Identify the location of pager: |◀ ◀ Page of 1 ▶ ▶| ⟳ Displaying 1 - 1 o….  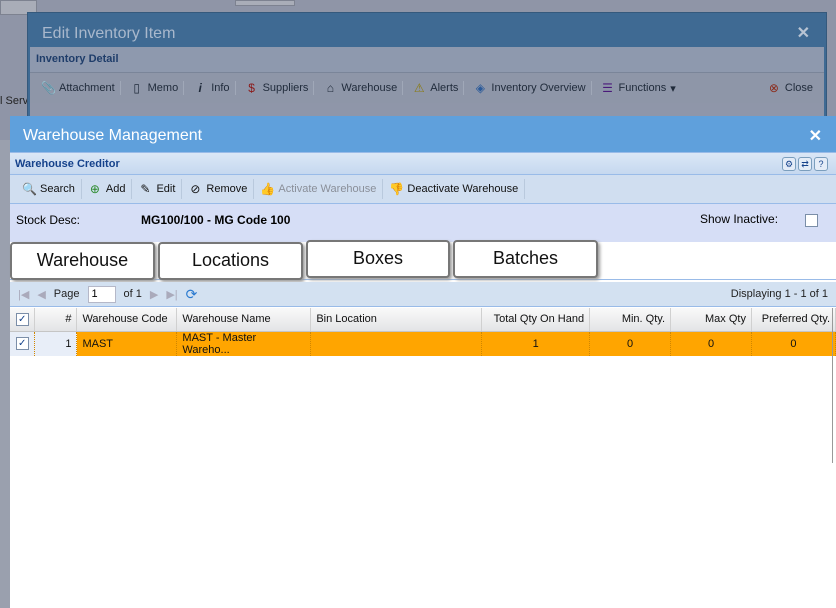
(423, 294).